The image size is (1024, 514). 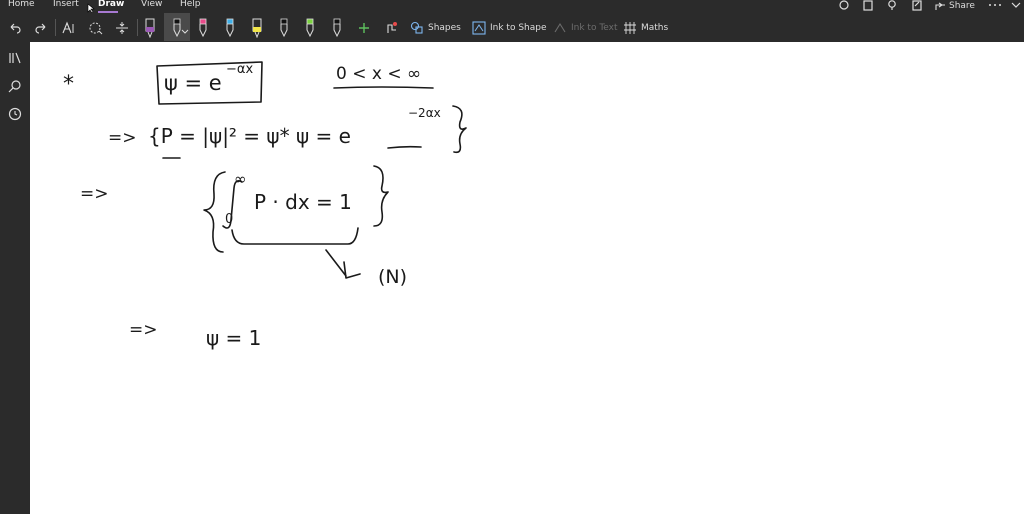 What do you see at coordinates (94, 194) in the screenshot?
I see `implies-arrow-2: =>` at bounding box center [94, 194].